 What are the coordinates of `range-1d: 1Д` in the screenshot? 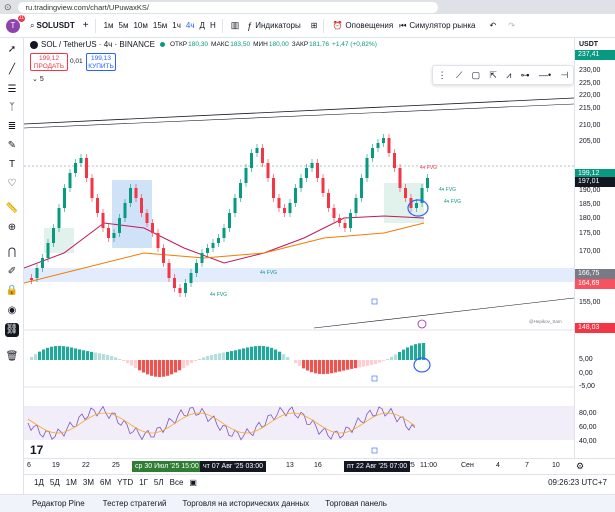 It's located at (39, 482).